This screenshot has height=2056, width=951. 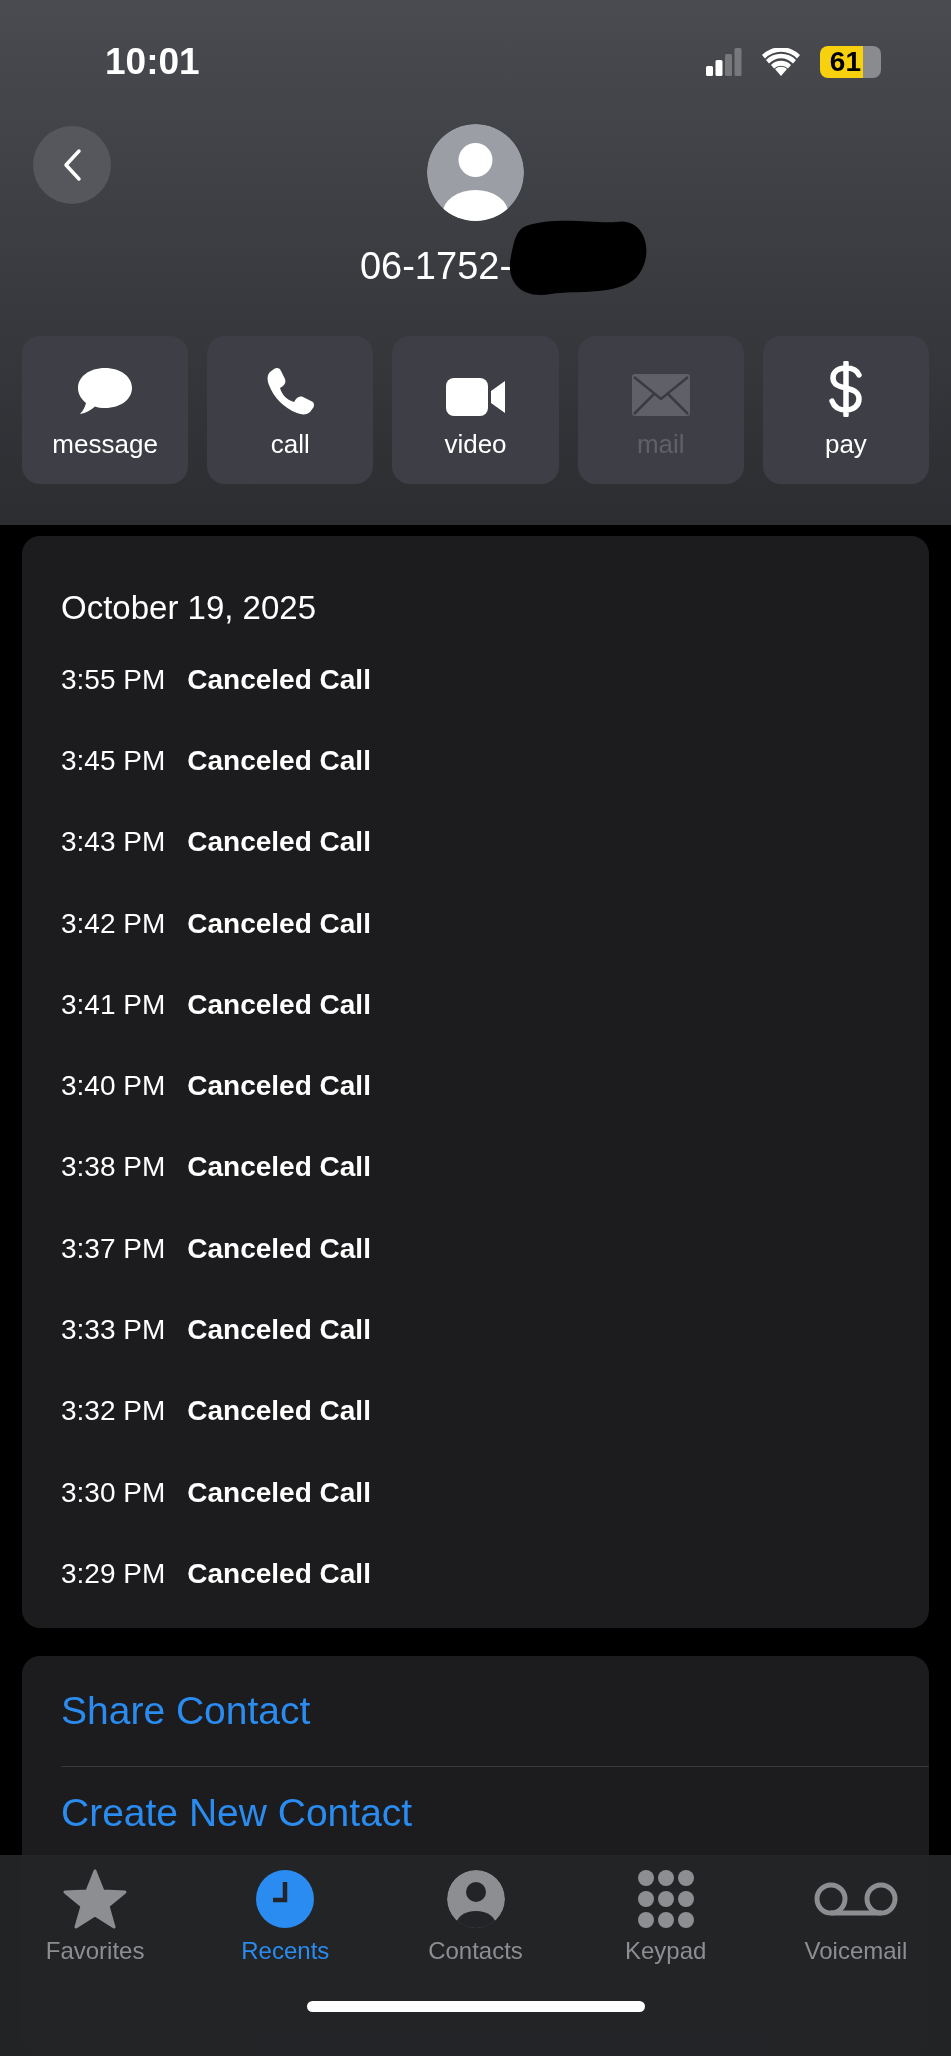 What do you see at coordinates (113, 1492) in the screenshot?
I see `call-time: 3:30 PM` at bounding box center [113, 1492].